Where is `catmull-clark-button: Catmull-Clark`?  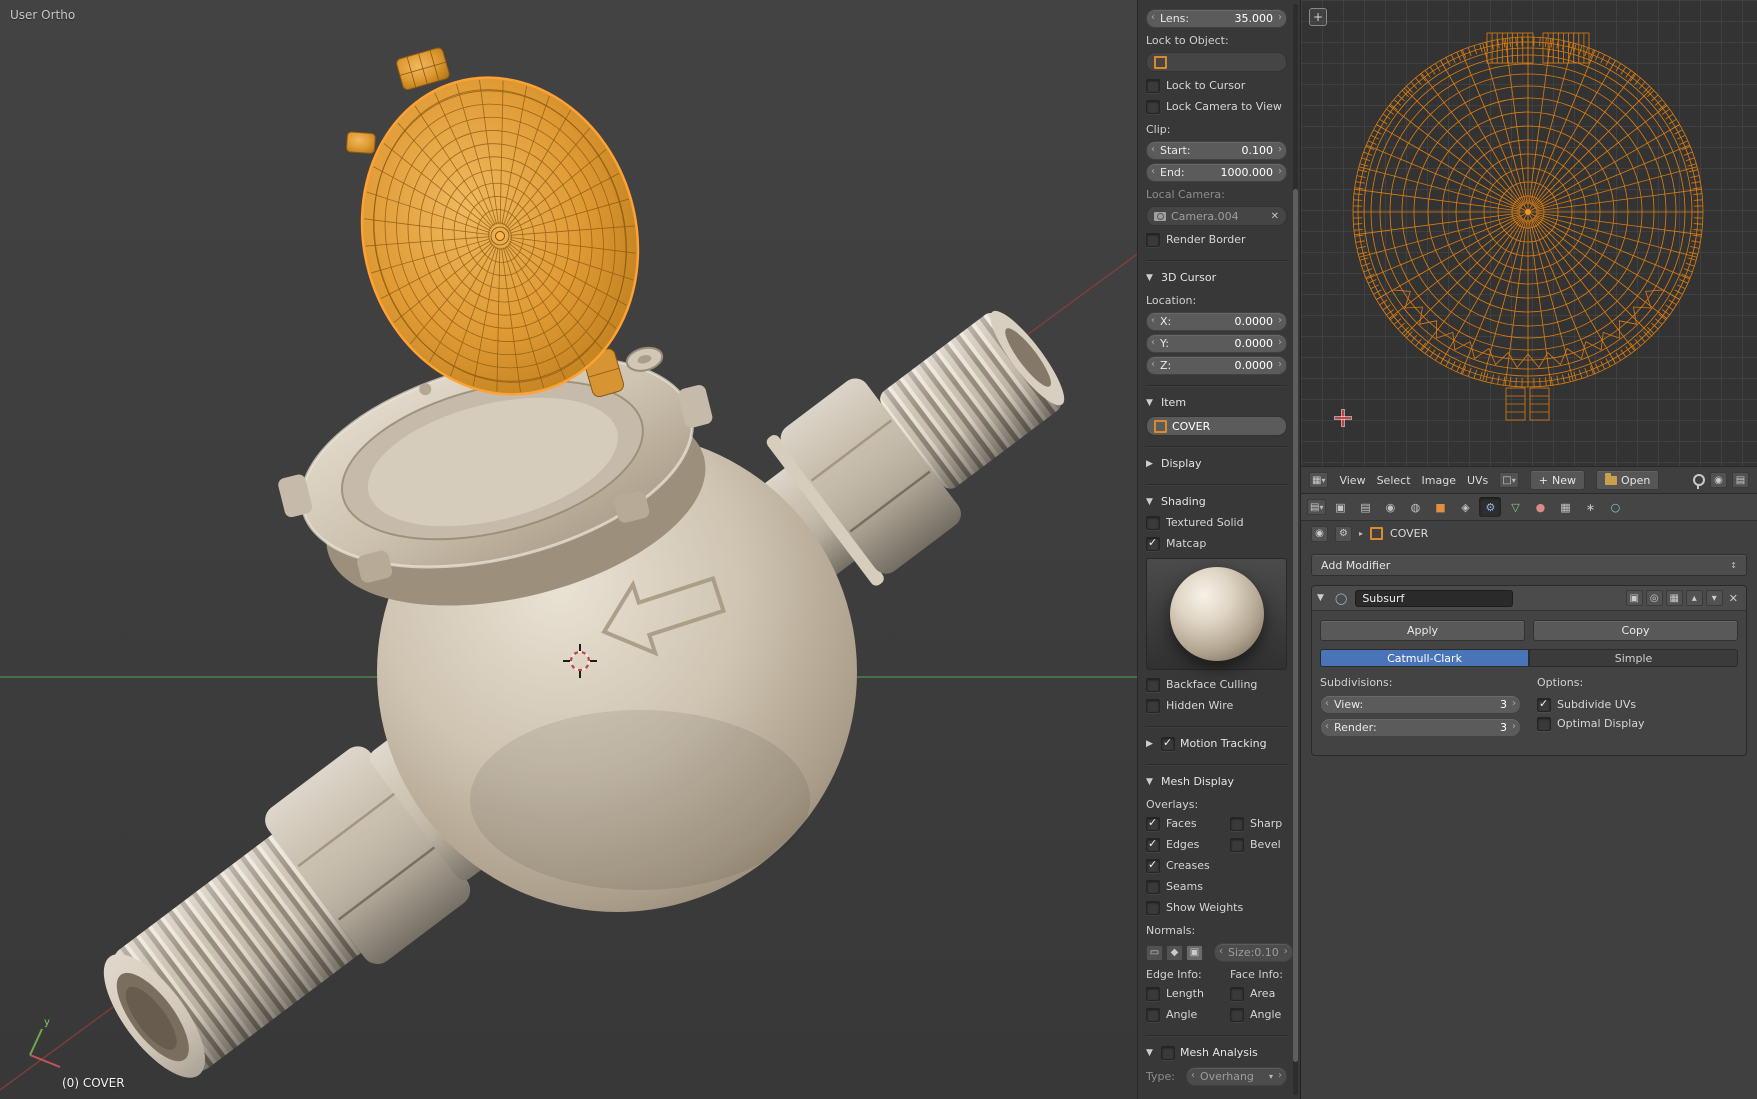
catmull-clark-button: Catmull-Clark is located at coordinates (1424, 658).